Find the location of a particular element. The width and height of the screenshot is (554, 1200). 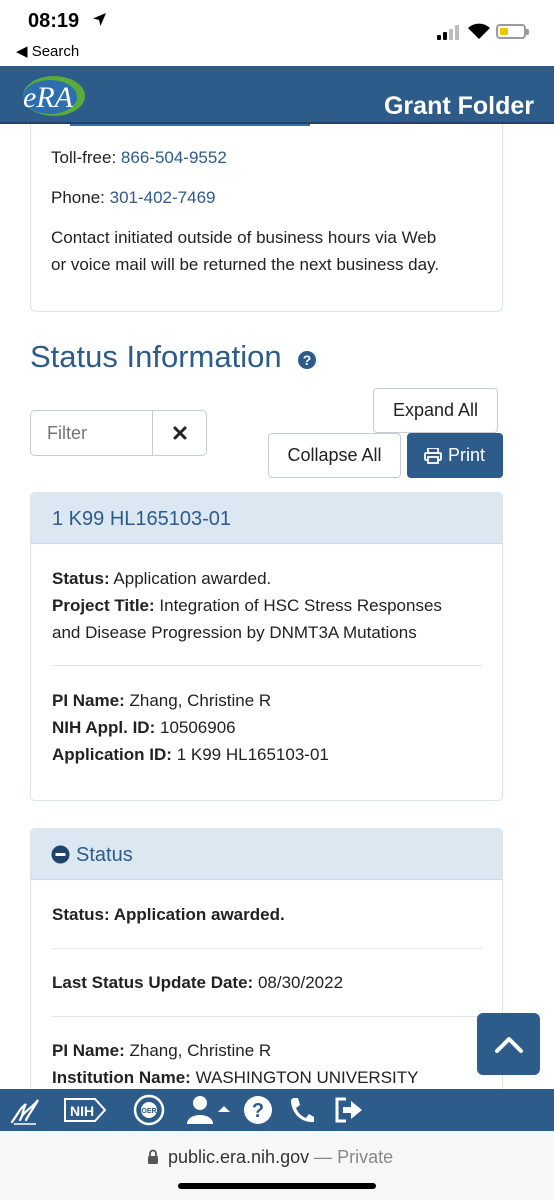

last-update-value: 08/30/2022 is located at coordinates (300, 982).